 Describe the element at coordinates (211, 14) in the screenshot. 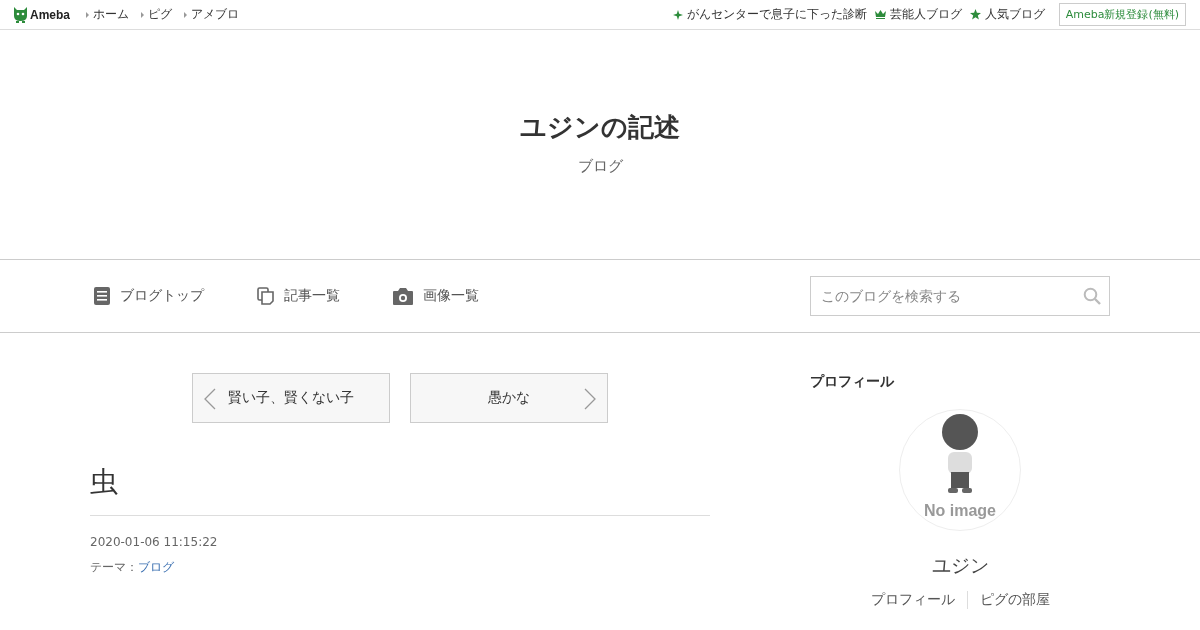

I see `nav-link: アメブロ` at that location.